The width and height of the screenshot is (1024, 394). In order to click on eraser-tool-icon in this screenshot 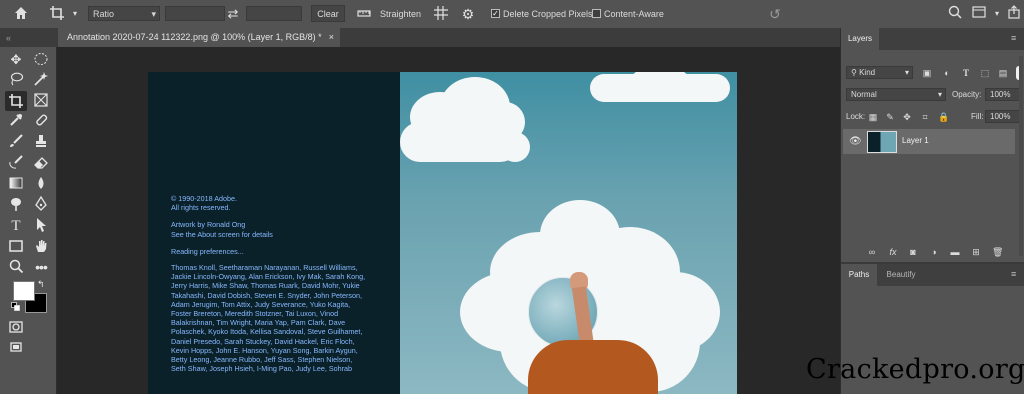, I will do `click(41, 163)`.